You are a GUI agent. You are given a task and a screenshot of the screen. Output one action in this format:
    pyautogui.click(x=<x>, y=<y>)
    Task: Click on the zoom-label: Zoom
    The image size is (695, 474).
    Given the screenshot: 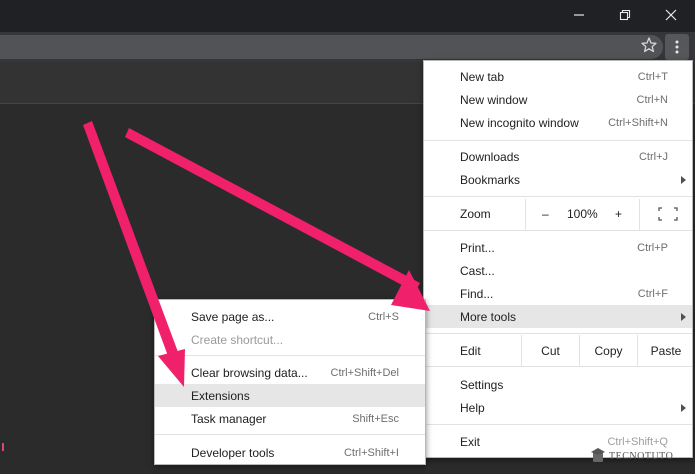 What is the action you would take?
    pyautogui.click(x=475, y=214)
    